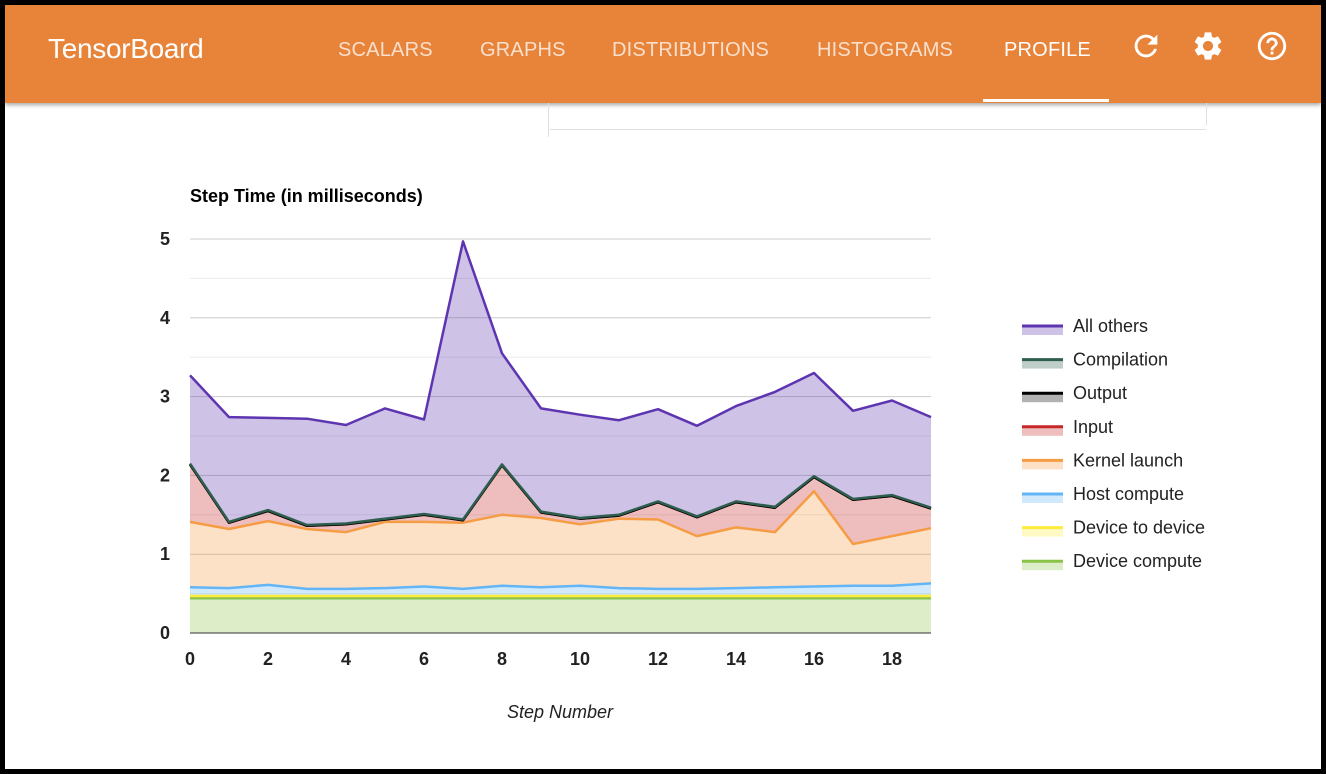 This screenshot has width=1326, height=774. What do you see at coordinates (1100, 393) in the screenshot?
I see `legend-label: Output` at bounding box center [1100, 393].